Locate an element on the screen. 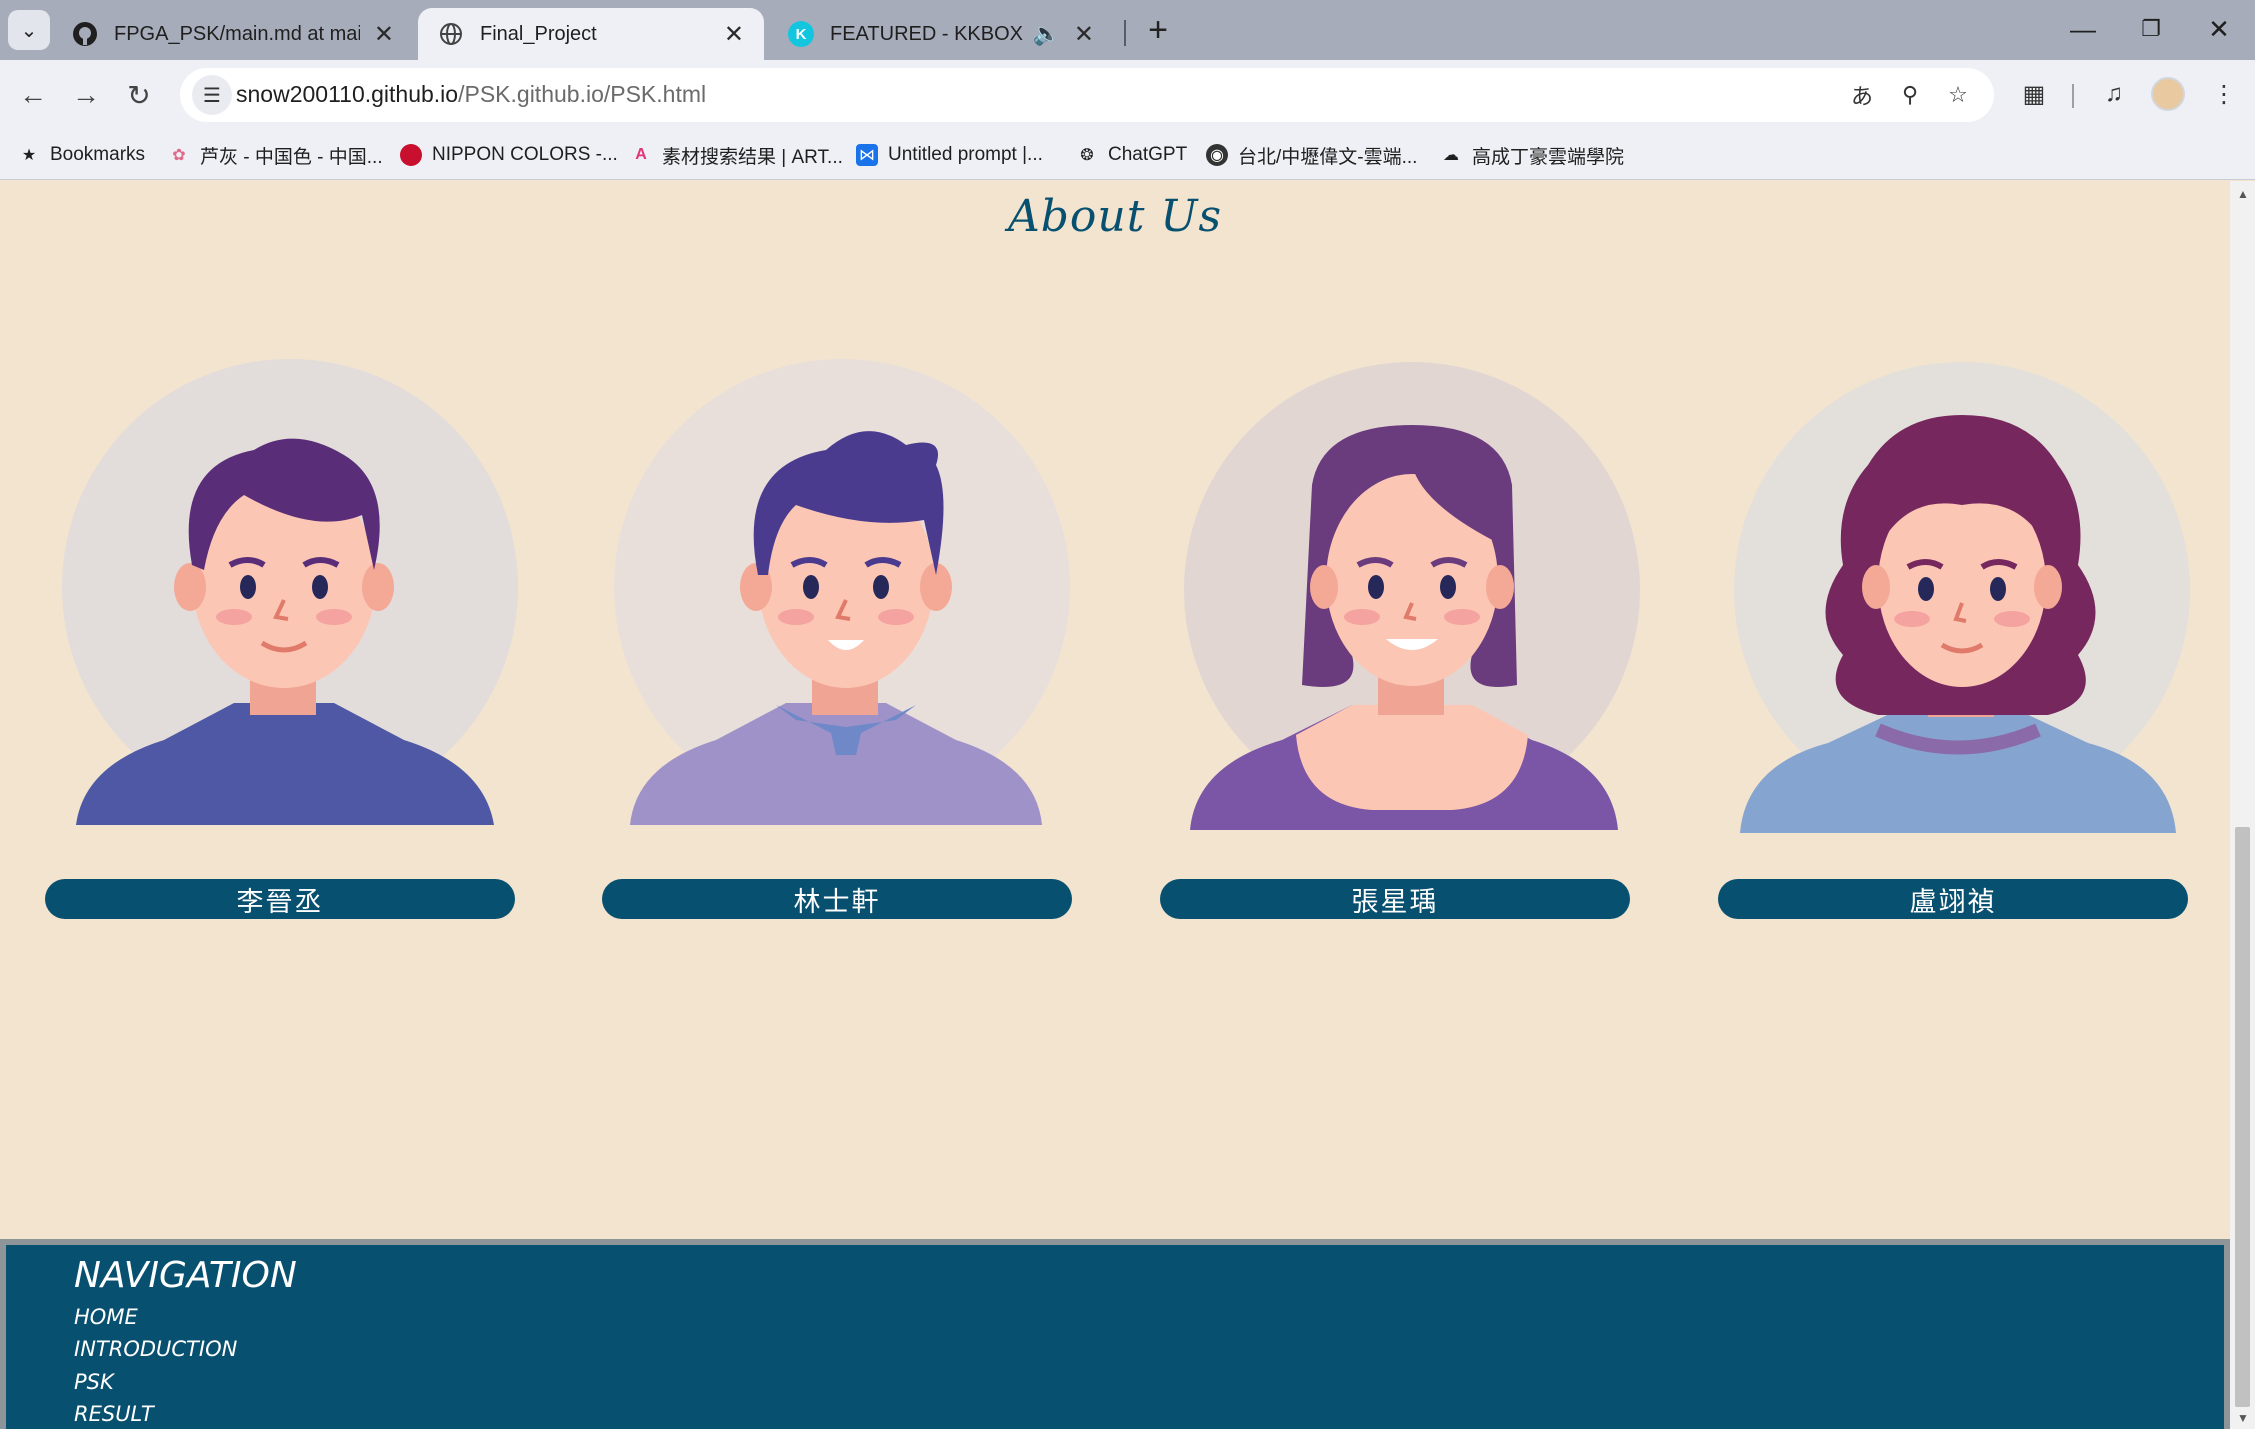  new-tab-plus-icon: + is located at coordinates (1158, 30).